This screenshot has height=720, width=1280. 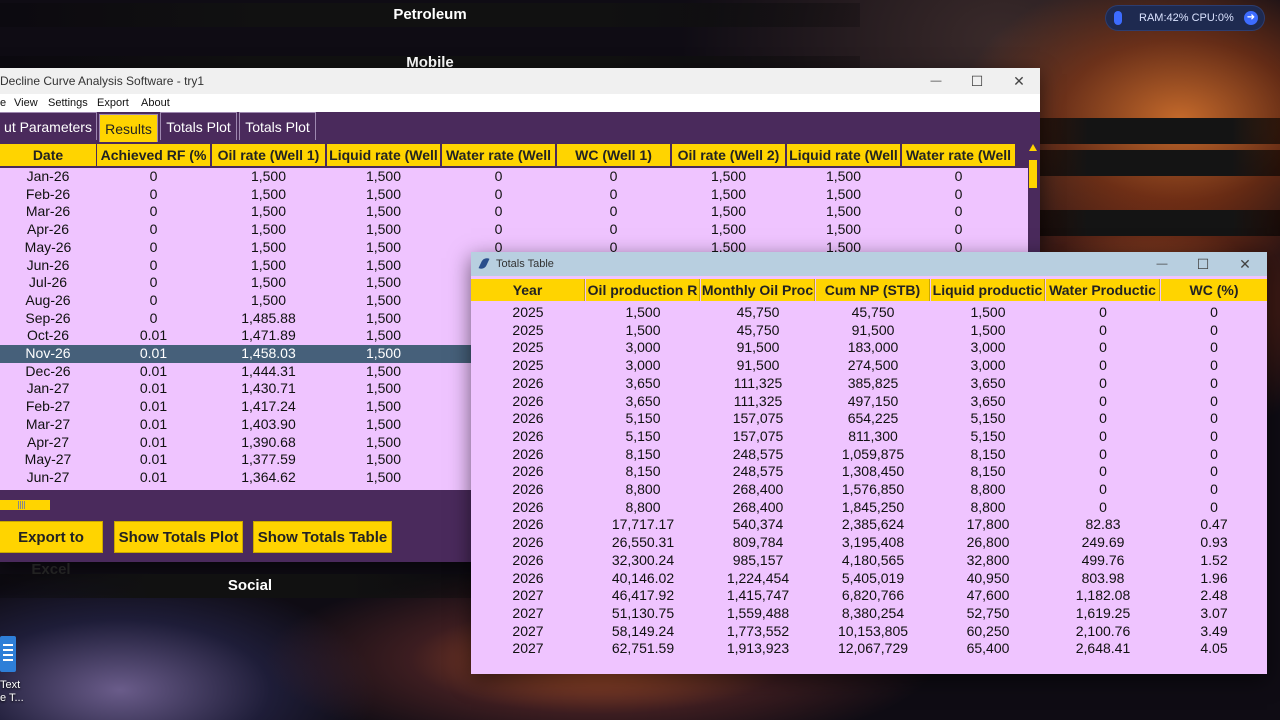 What do you see at coordinates (26, 103) in the screenshot?
I see `menu-view: View` at bounding box center [26, 103].